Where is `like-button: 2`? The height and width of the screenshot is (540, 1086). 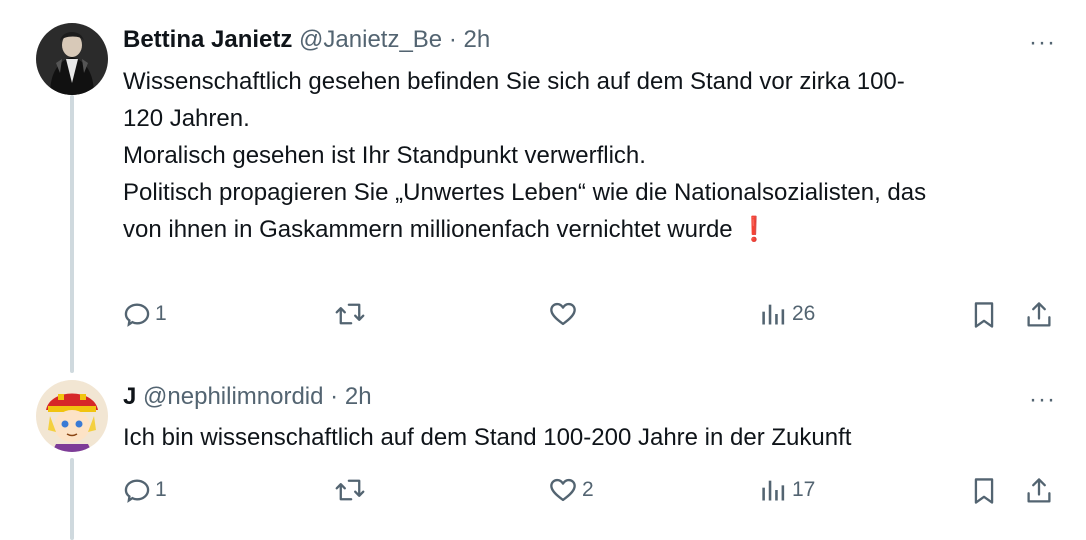
like-button: 2 is located at coordinates (571, 490).